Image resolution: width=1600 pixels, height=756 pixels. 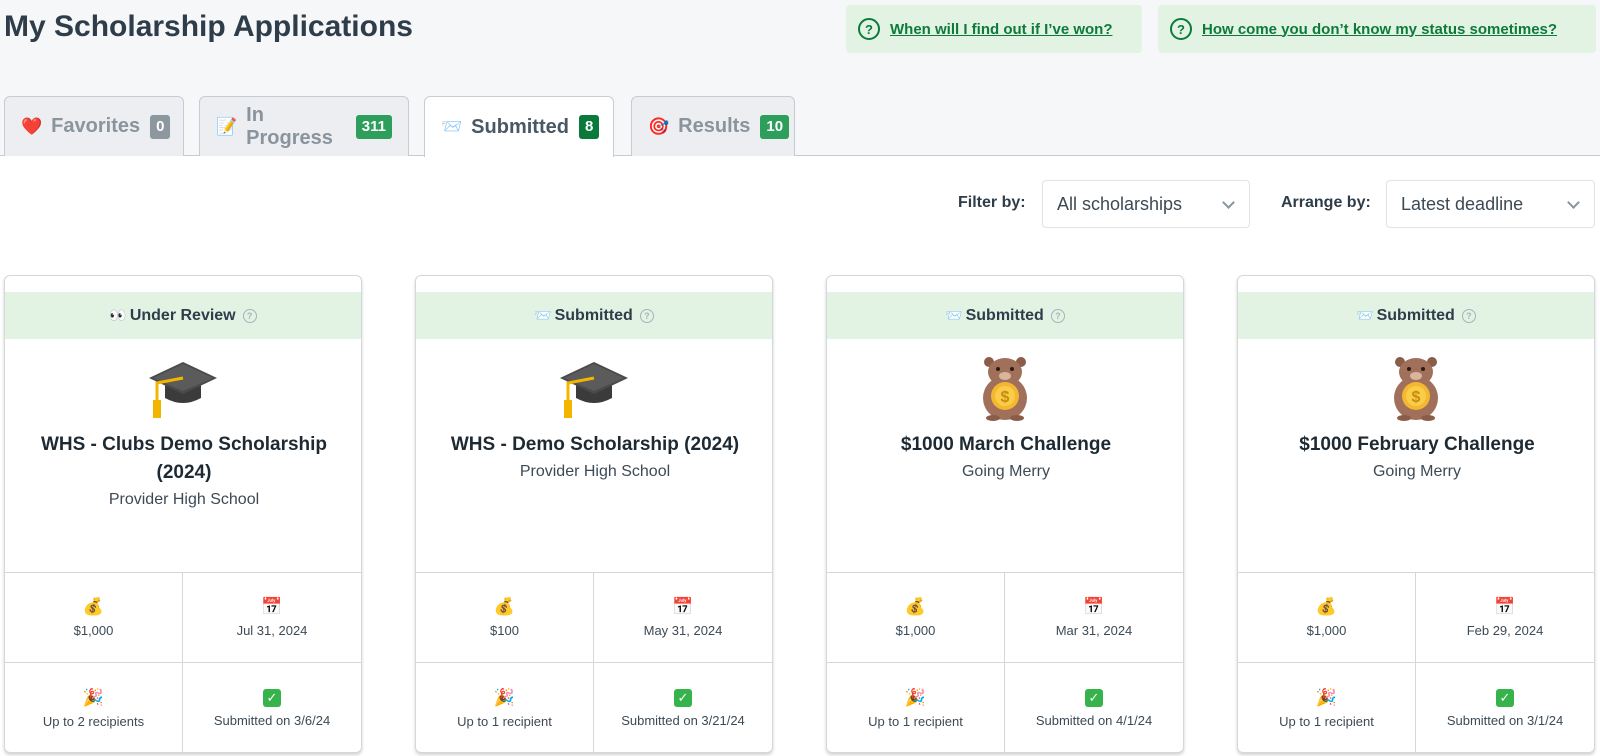 I want to click on amount-value: $100, so click(x=504, y=630).